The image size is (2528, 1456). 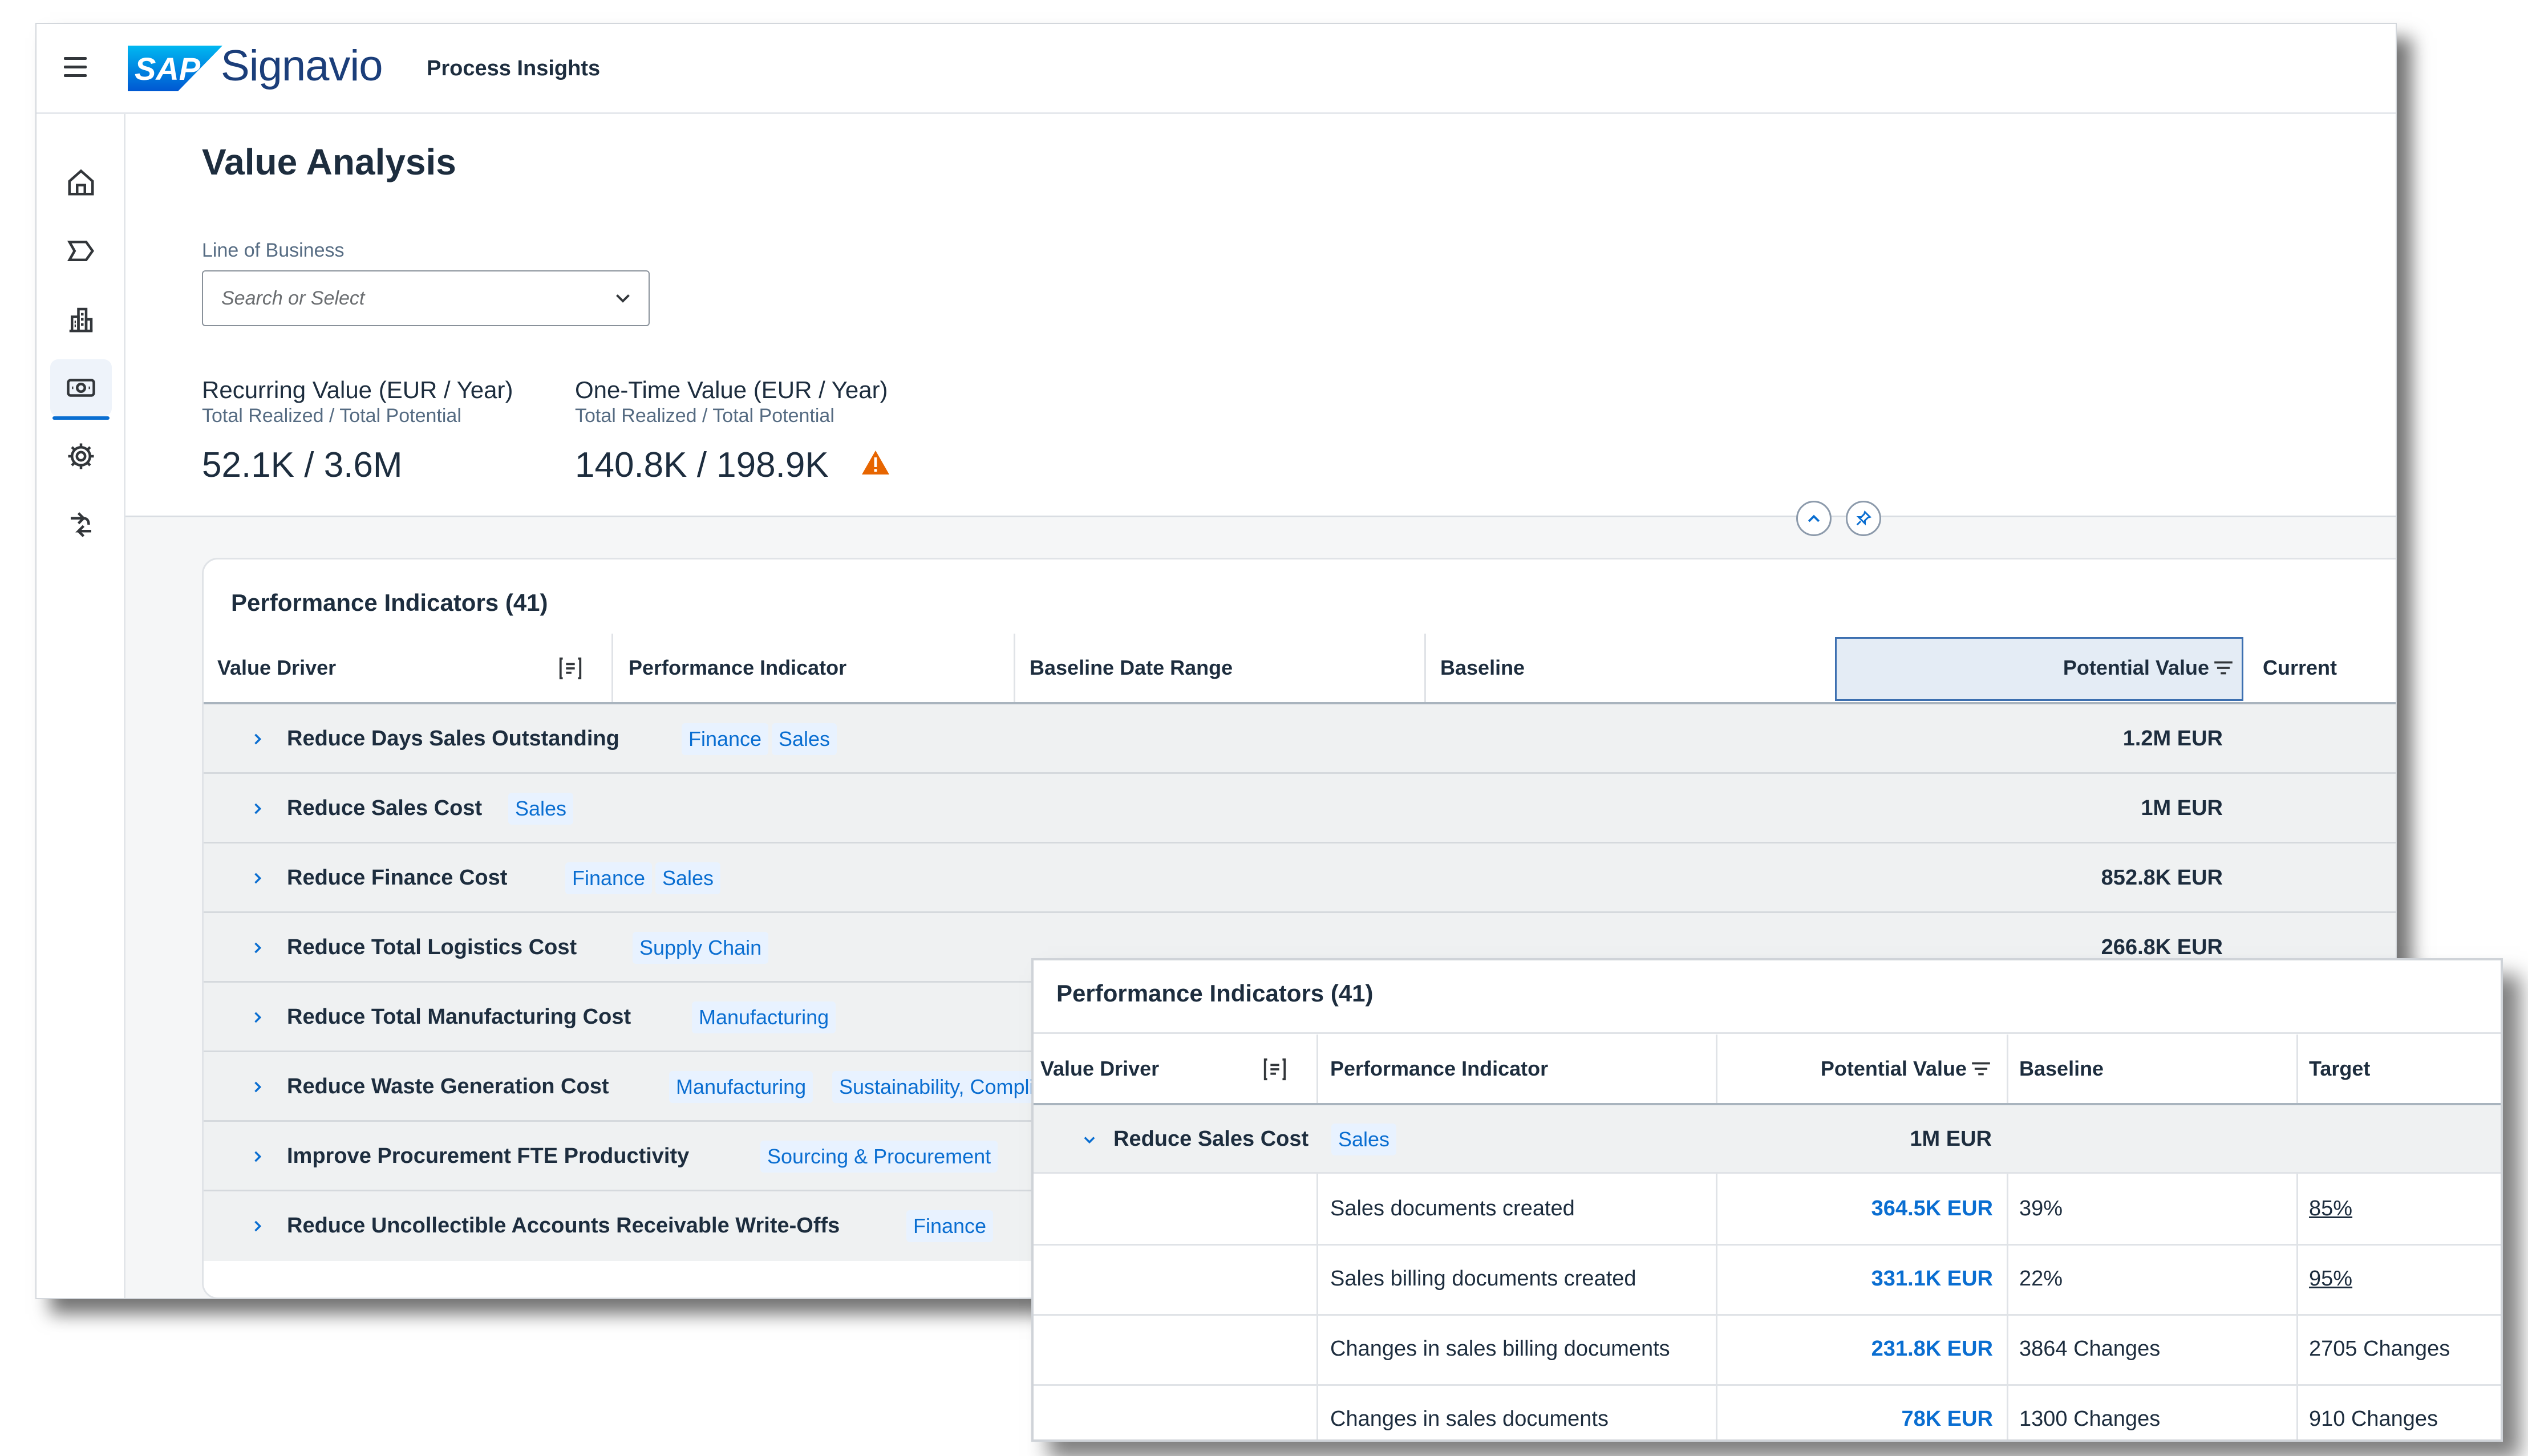 I want to click on page-title: Value Analysis, so click(x=329, y=162).